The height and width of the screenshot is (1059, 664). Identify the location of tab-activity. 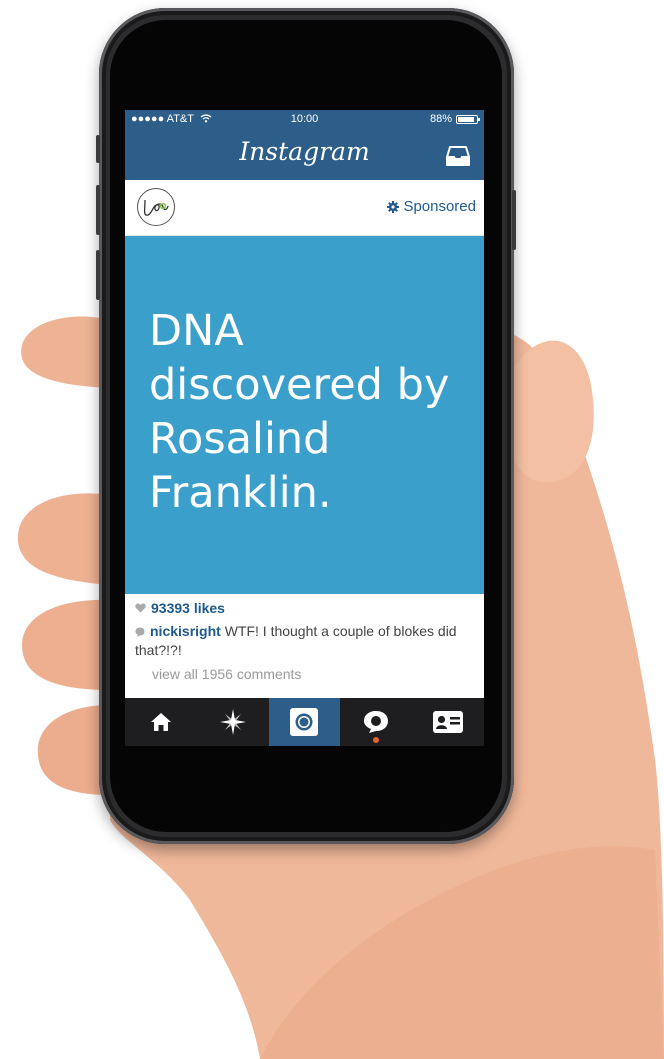
(376, 722).